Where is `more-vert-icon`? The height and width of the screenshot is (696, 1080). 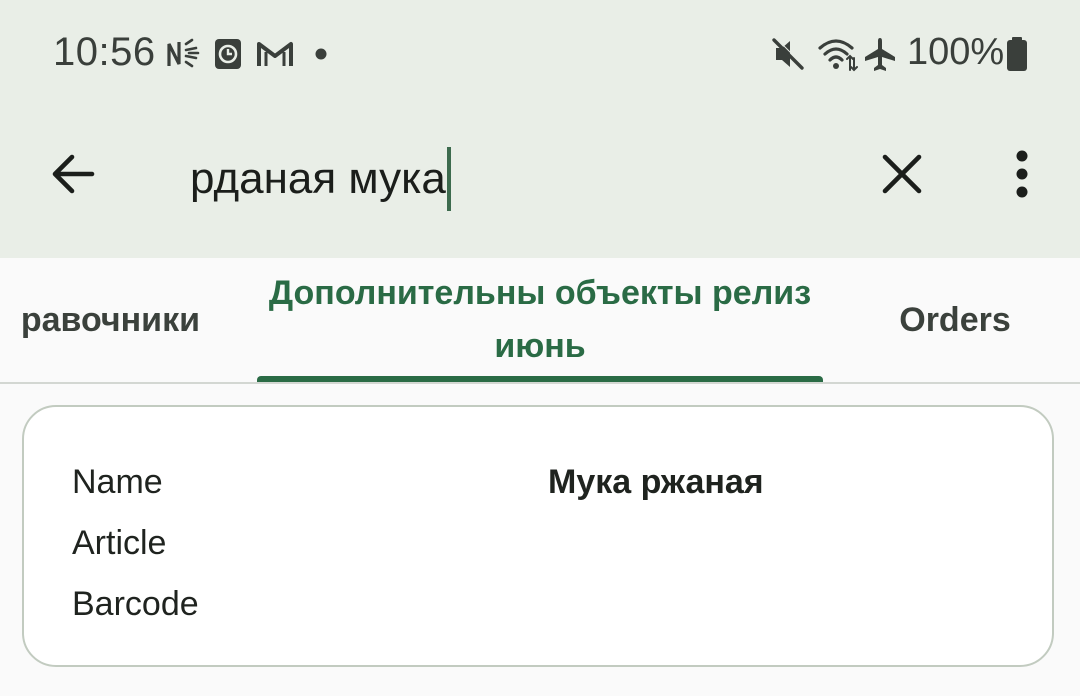
more-vert-icon is located at coordinates (1022, 174).